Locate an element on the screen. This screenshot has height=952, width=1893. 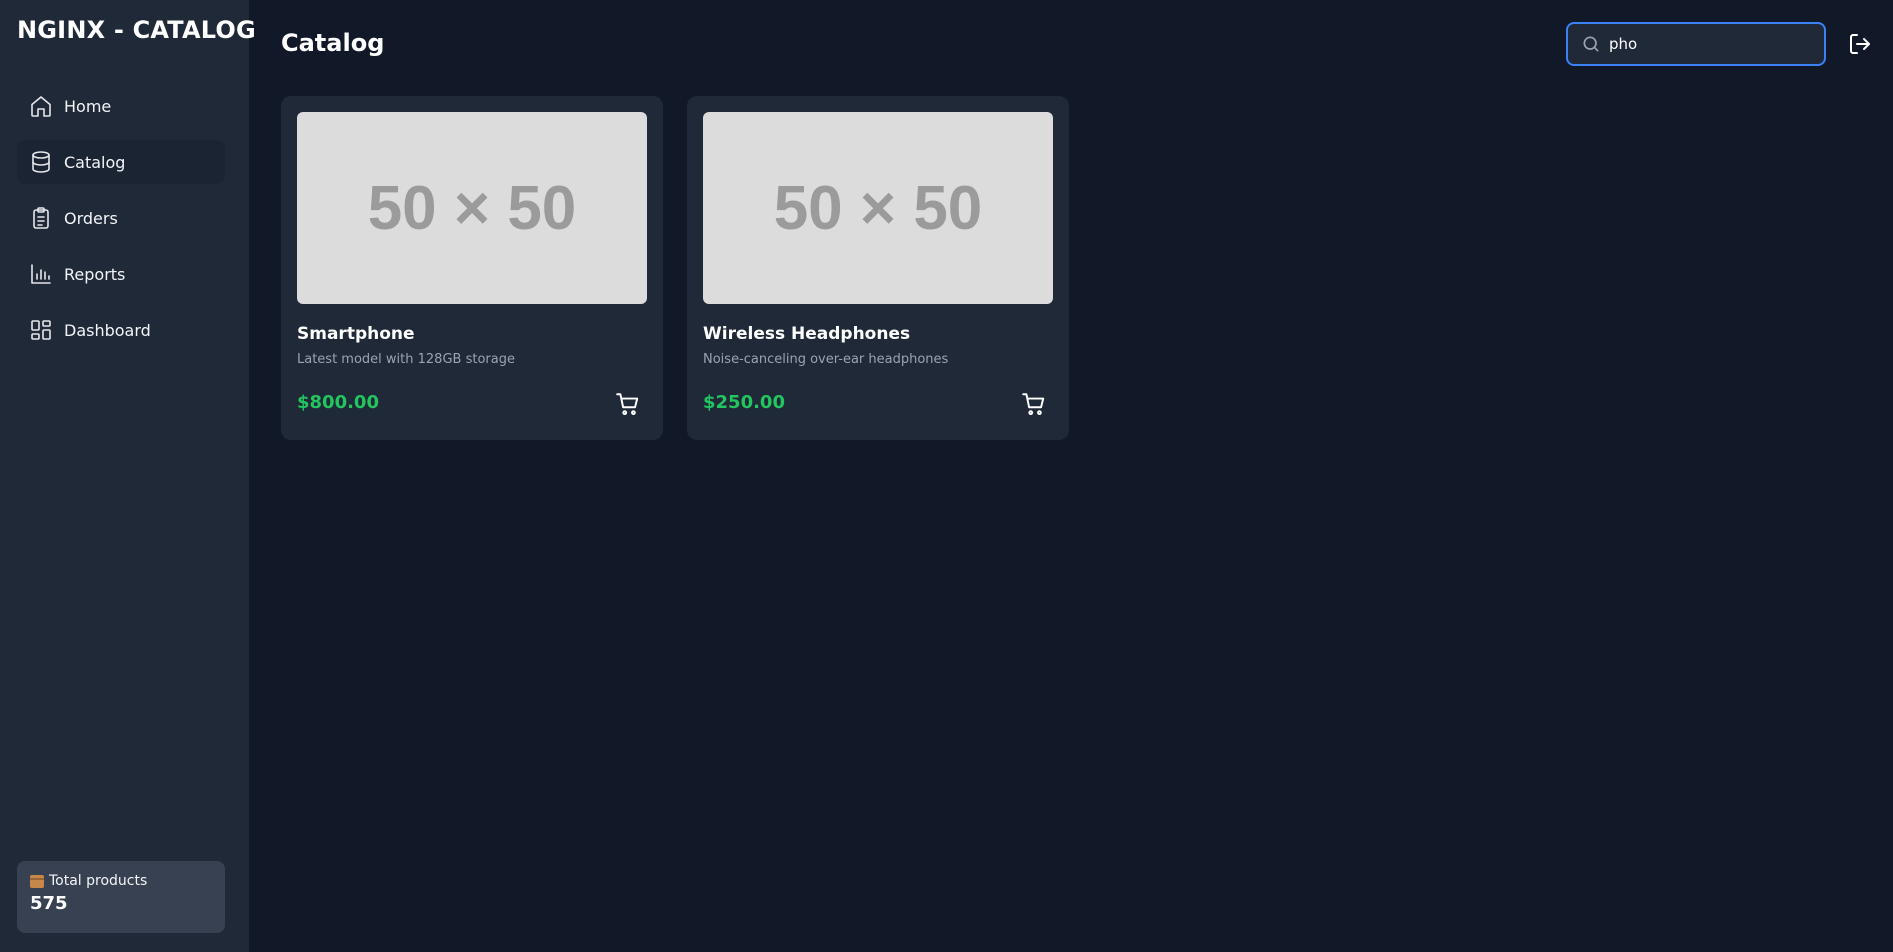
home-icon is located at coordinates (41, 106).